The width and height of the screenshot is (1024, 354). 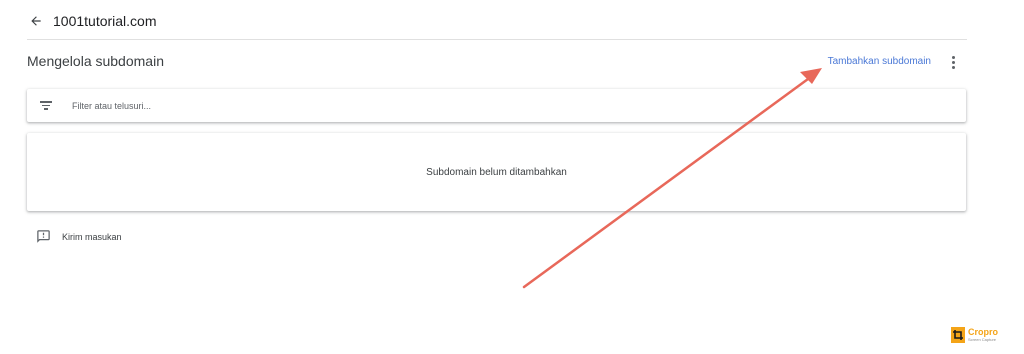 I want to click on watermark-subtitle: Screen Capture, so click(x=982, y=339).